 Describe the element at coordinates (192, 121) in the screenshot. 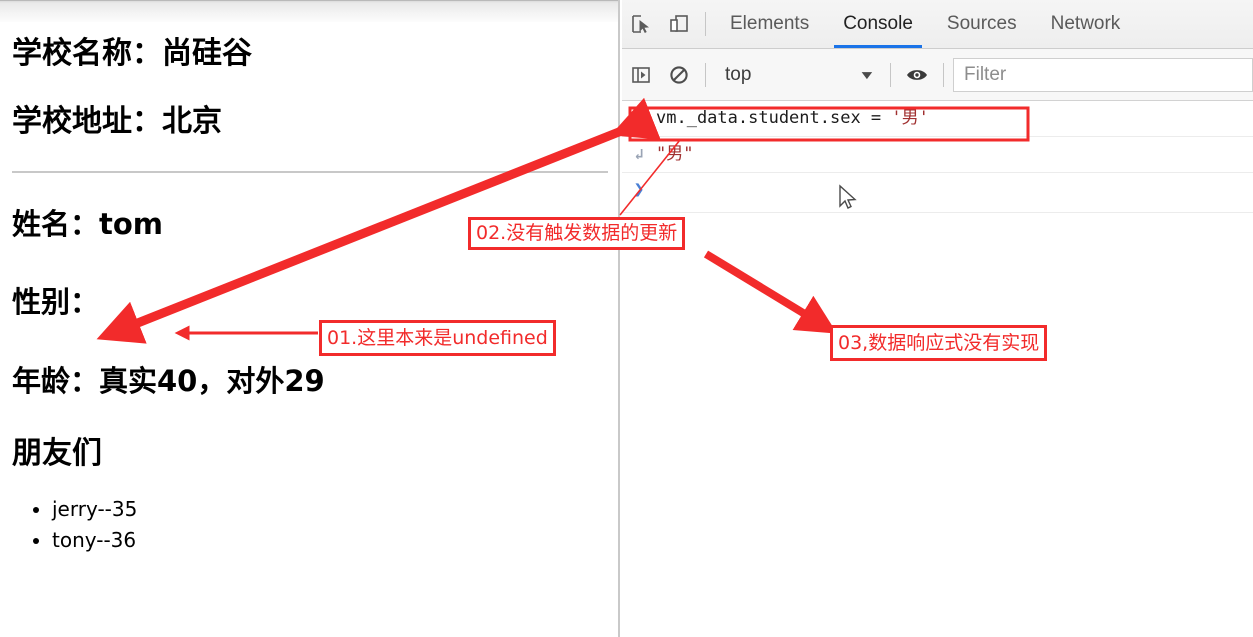

I see `school-address-value: 北京` at that location.